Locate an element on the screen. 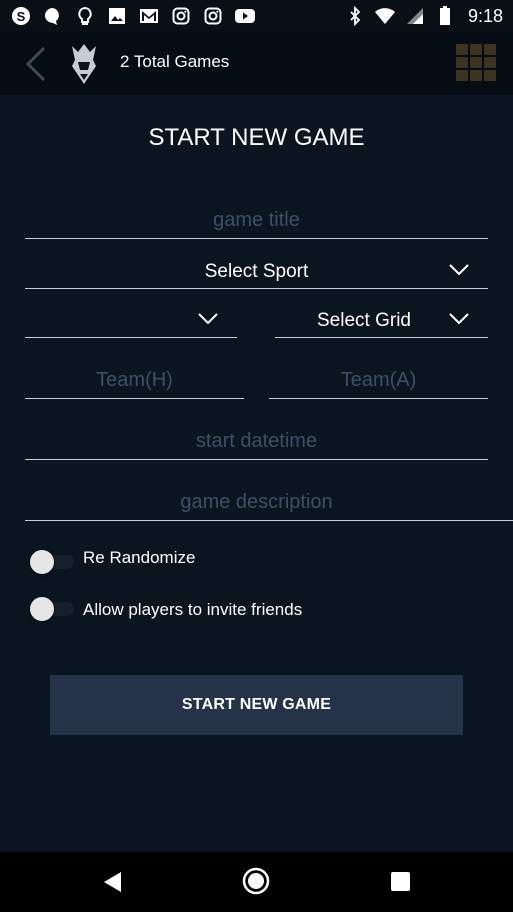 Image resolution: width=513 pixels, height=912 pixels. back-button is located at coordinates (36, 64).